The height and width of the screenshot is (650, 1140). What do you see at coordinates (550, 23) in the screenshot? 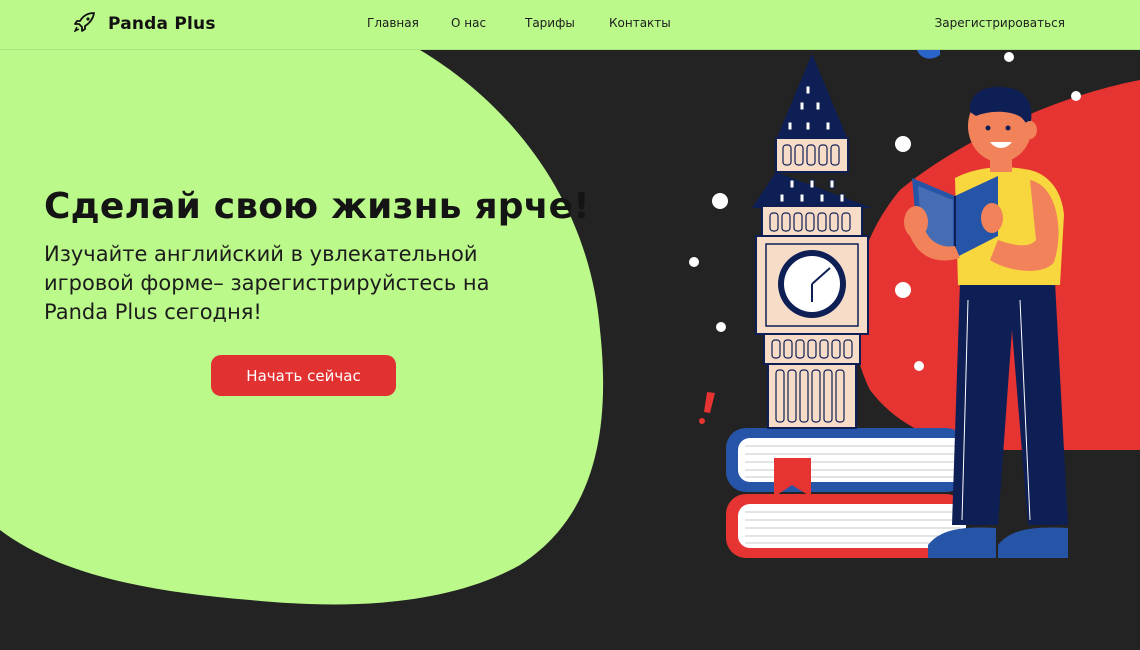
I see `nav-item-pricing: Тарифы` at bounding box center [550, 23].